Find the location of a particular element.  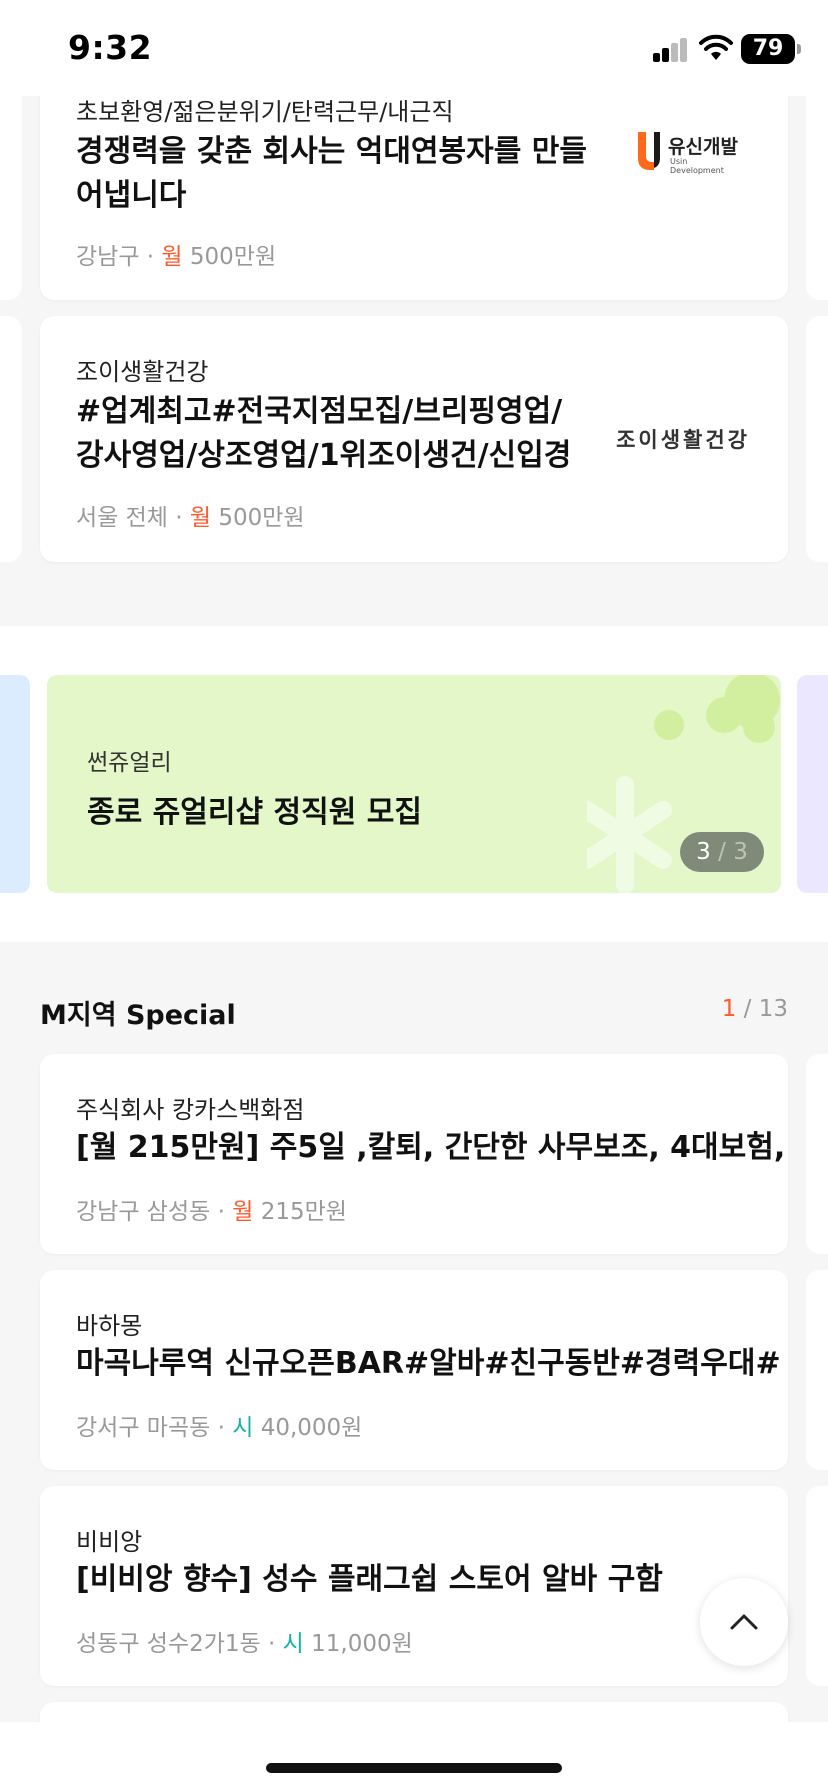

job-title-line1: #업계최고#전국지점모집/브리핑영업/ is located at coordinates (319, 411).